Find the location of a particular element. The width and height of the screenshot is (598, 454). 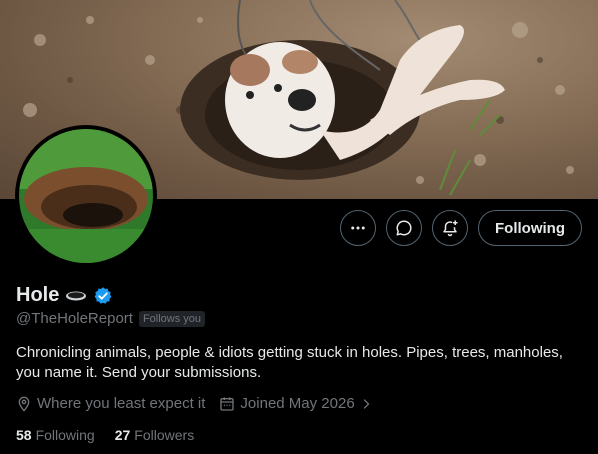

chevron-right-icon is located at coordinates (366, 403).